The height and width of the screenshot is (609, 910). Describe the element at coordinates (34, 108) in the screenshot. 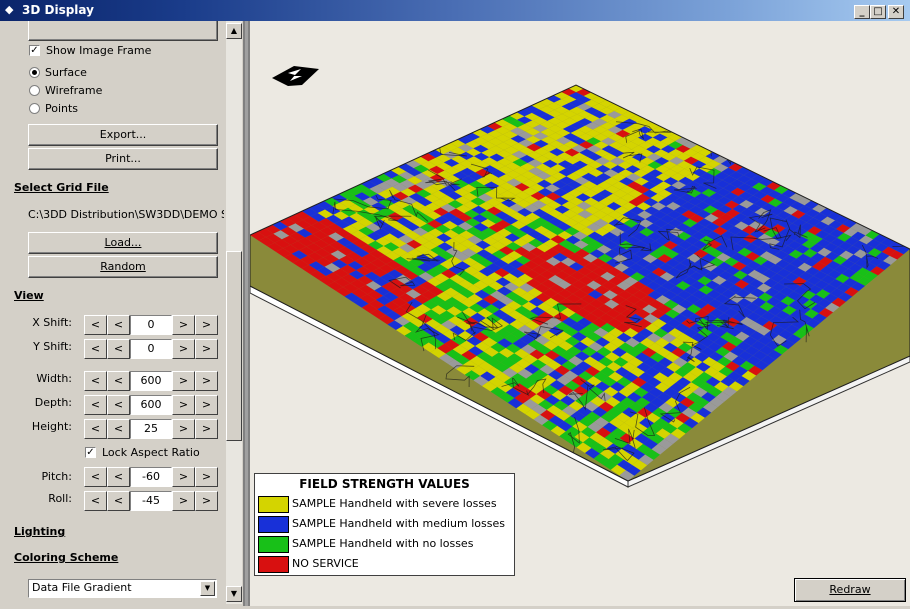

I see `points-radio` at that location.